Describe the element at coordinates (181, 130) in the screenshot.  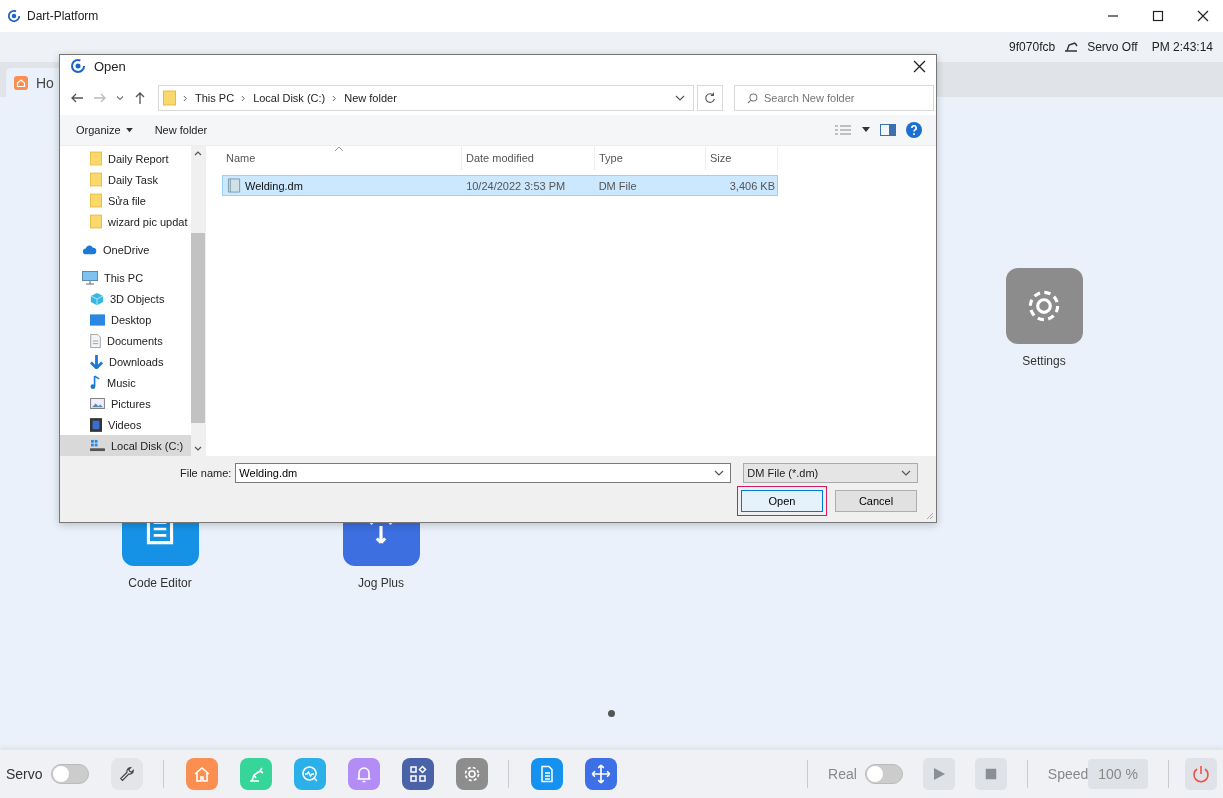
I see `new-folder-button: New folder` at that location.